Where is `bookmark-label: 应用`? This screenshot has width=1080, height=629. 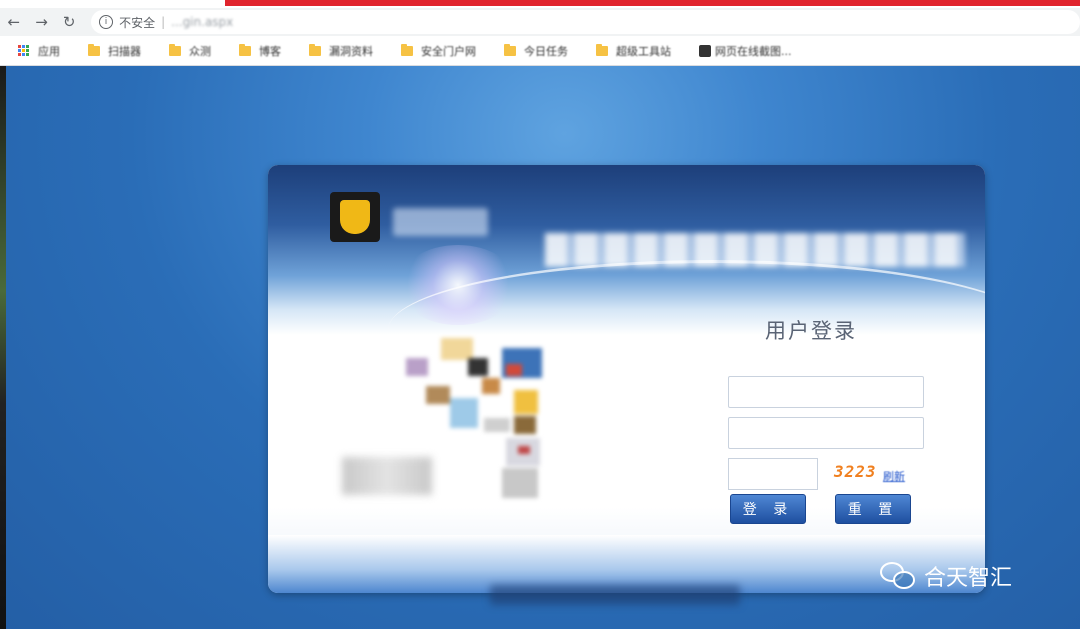
bookmark-label: 应用 is located at coordinates (49, 51).